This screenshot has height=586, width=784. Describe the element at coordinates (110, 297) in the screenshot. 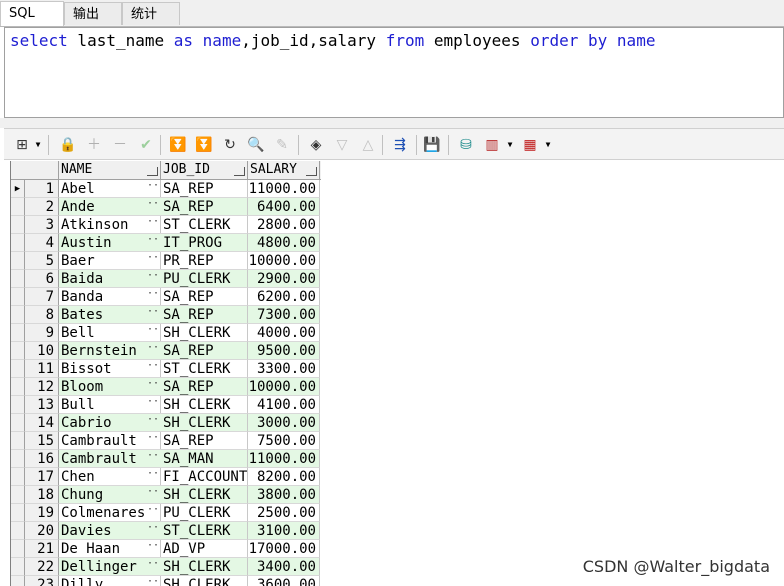

I see `cell-name: Banda` at that location.